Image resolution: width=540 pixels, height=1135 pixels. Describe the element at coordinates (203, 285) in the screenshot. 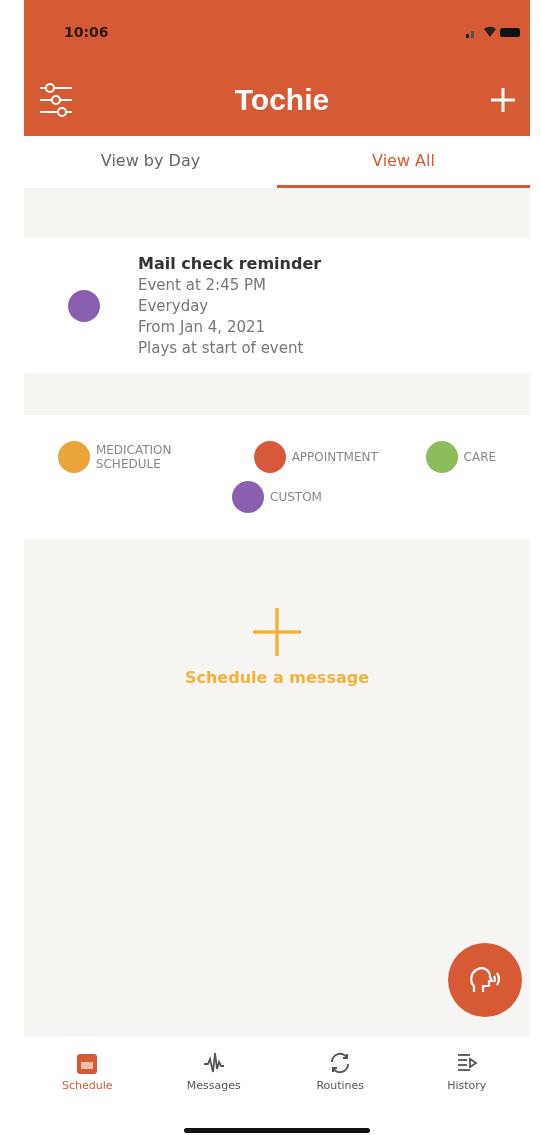

I see `event-detail: Event at 2:45 PM` at that location.